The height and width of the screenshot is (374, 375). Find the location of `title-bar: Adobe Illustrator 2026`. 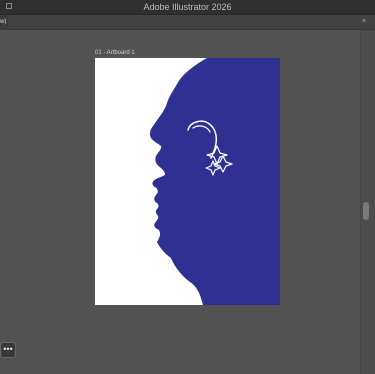

title-bar: Adobe Illustrator 2026 is located at coordinates (187, 7).